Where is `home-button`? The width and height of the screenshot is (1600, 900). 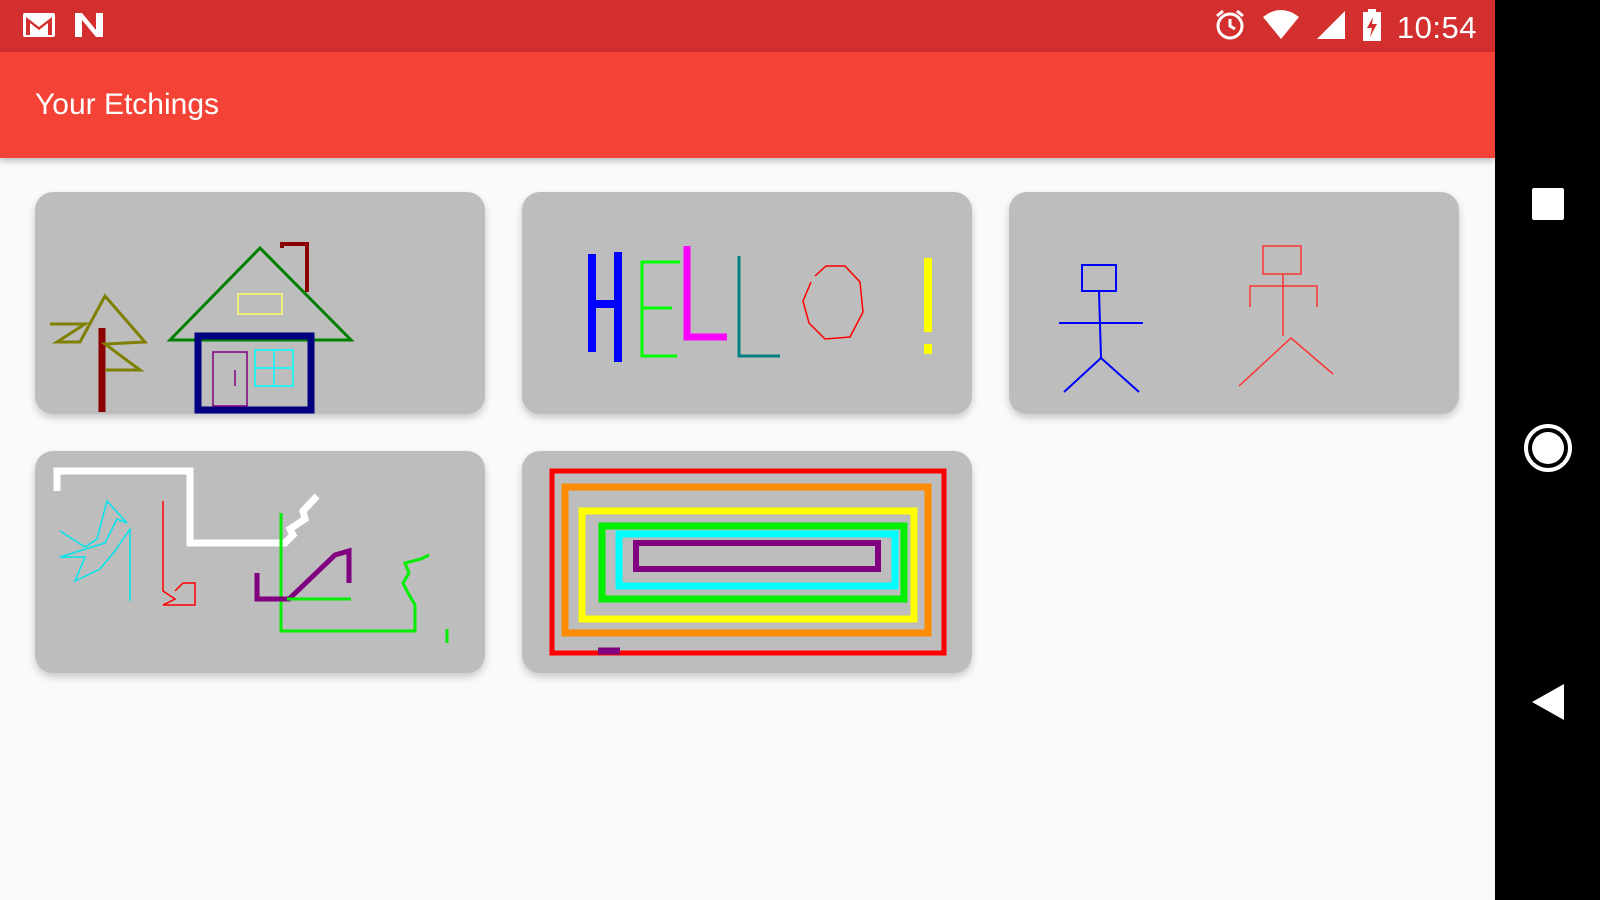 home-button is located at coordinates (1547, 450).